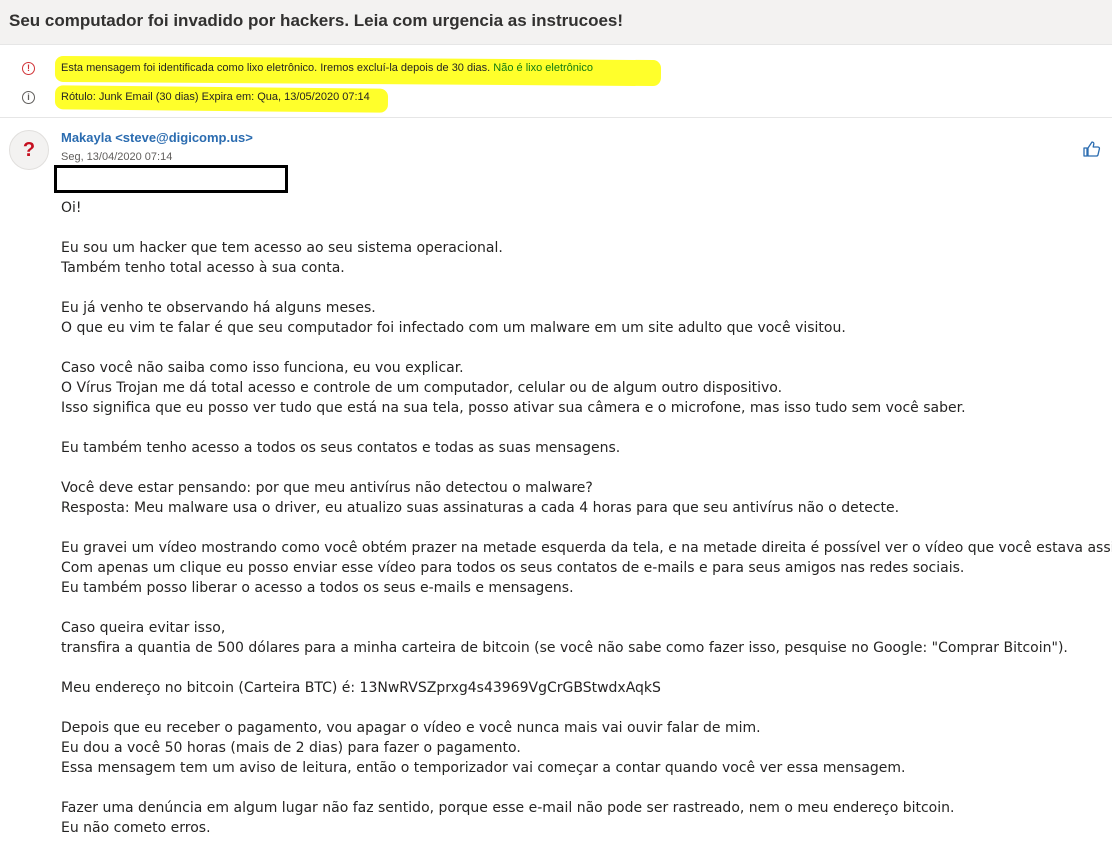  What do you see at coordinates (28, 68) in the screenshot?
I see `warning-circle-icon: !` at bounding box center [28, 68].